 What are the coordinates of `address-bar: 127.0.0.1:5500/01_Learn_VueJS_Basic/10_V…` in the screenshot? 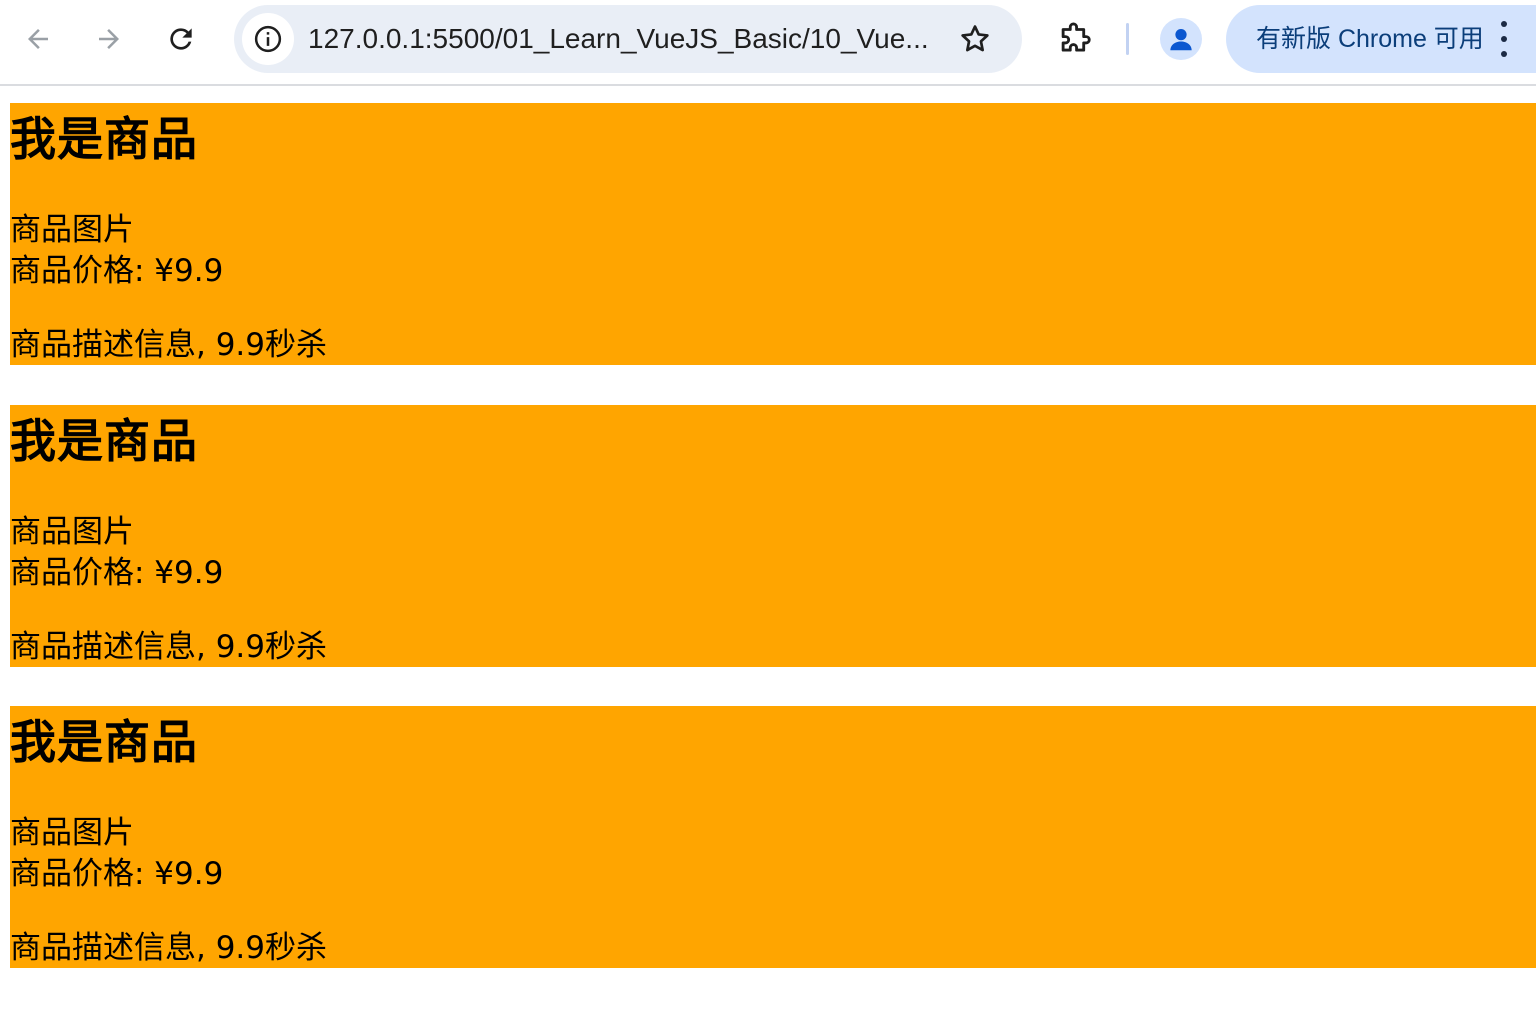 It's located at (628, 39).